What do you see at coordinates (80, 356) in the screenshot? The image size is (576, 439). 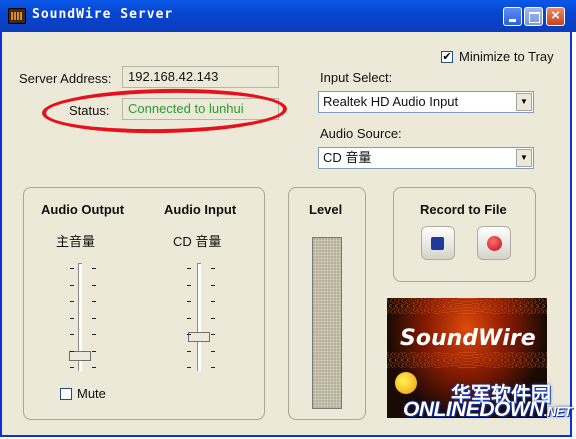 I see `audio-output-slider-thumb` at bounding box center [80, 356].